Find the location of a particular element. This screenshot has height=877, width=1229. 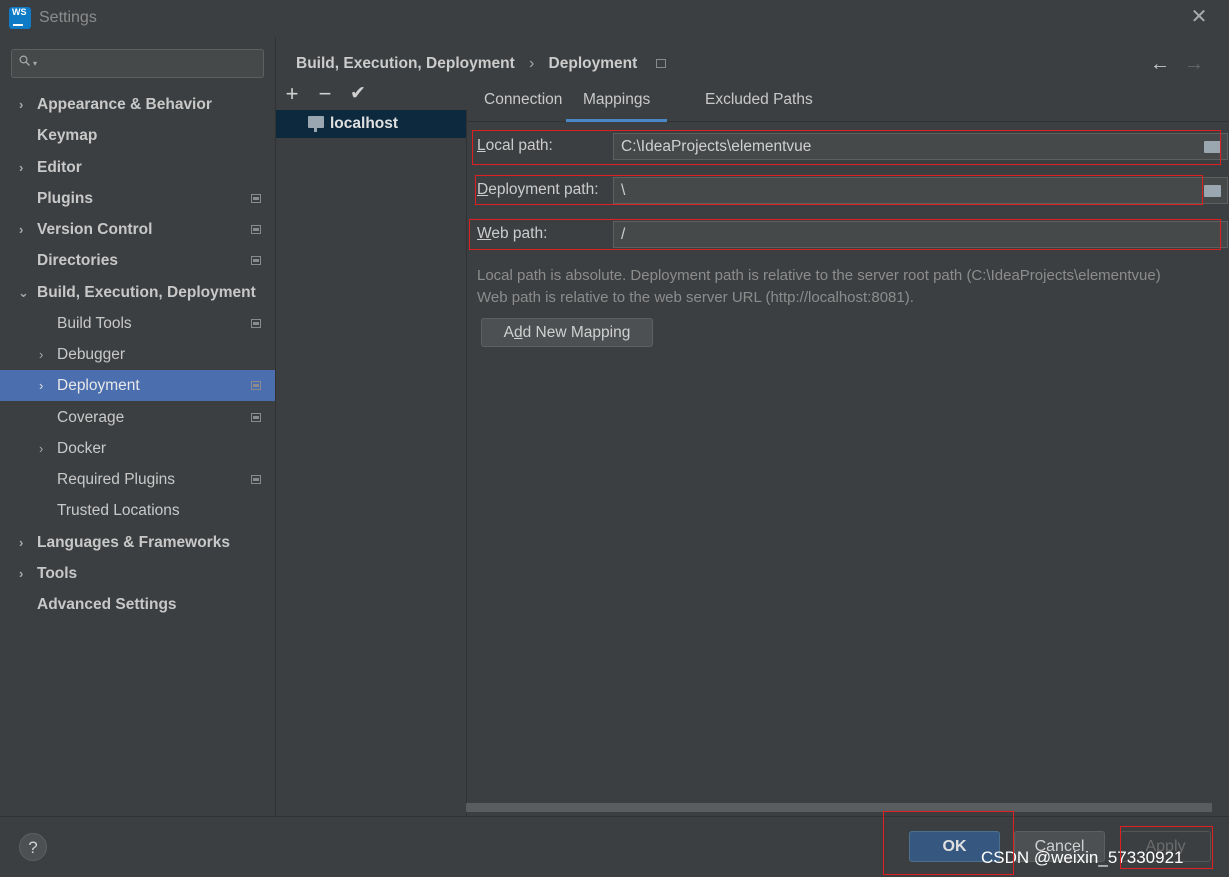

search-icon is located at coordinates (24, 60).